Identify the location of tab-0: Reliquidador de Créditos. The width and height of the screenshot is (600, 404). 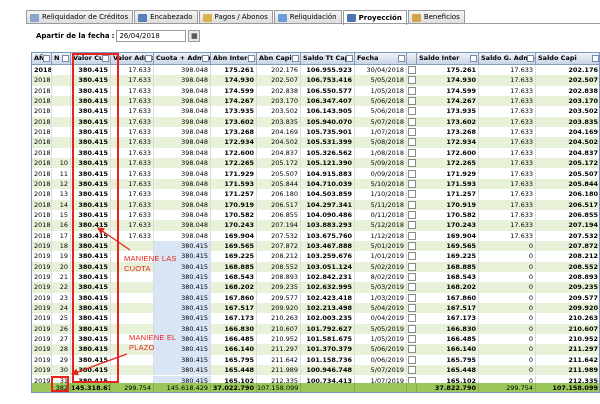
(80, 17).